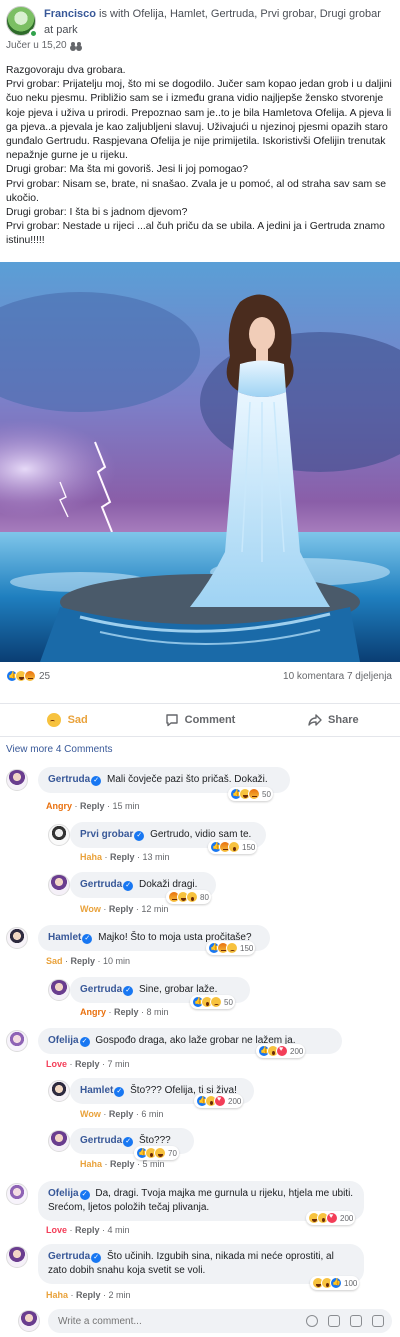 This screenshot has height=1337, width=400. I want to click on sad-icon, so click(53, 720).